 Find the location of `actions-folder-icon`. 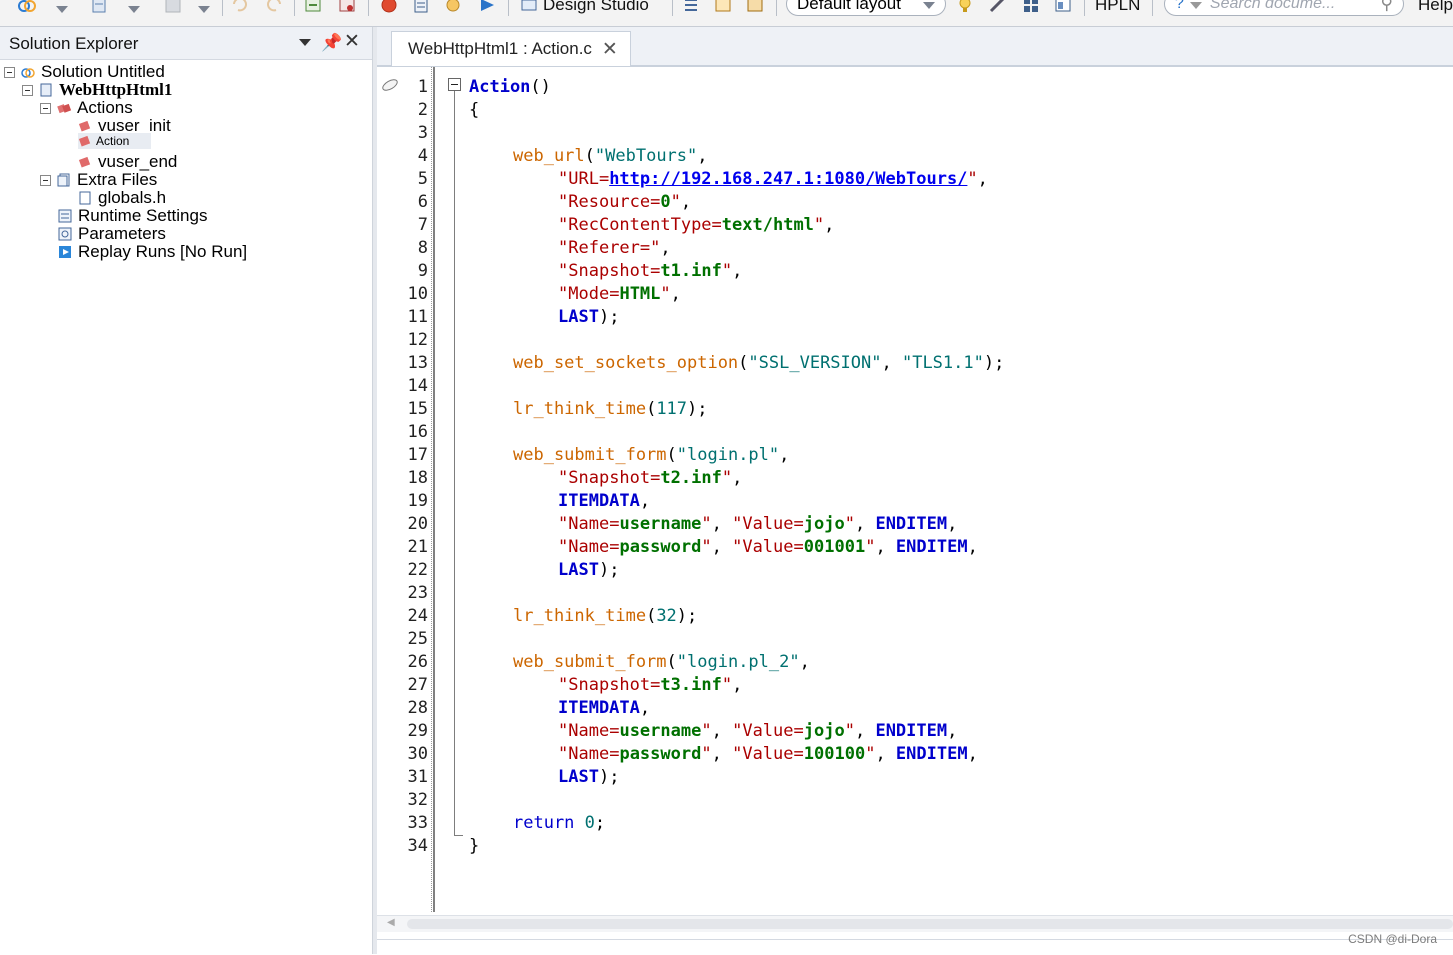

actions-folder-icon is located at coordinates (64, 108).